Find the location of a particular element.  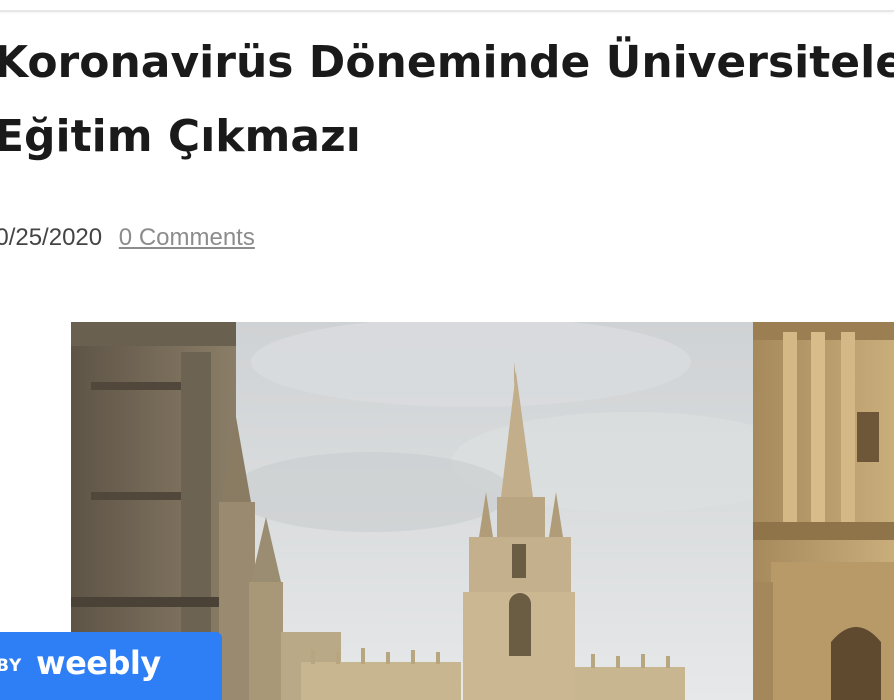

top-header-bar is located at coordinates (447, 6).